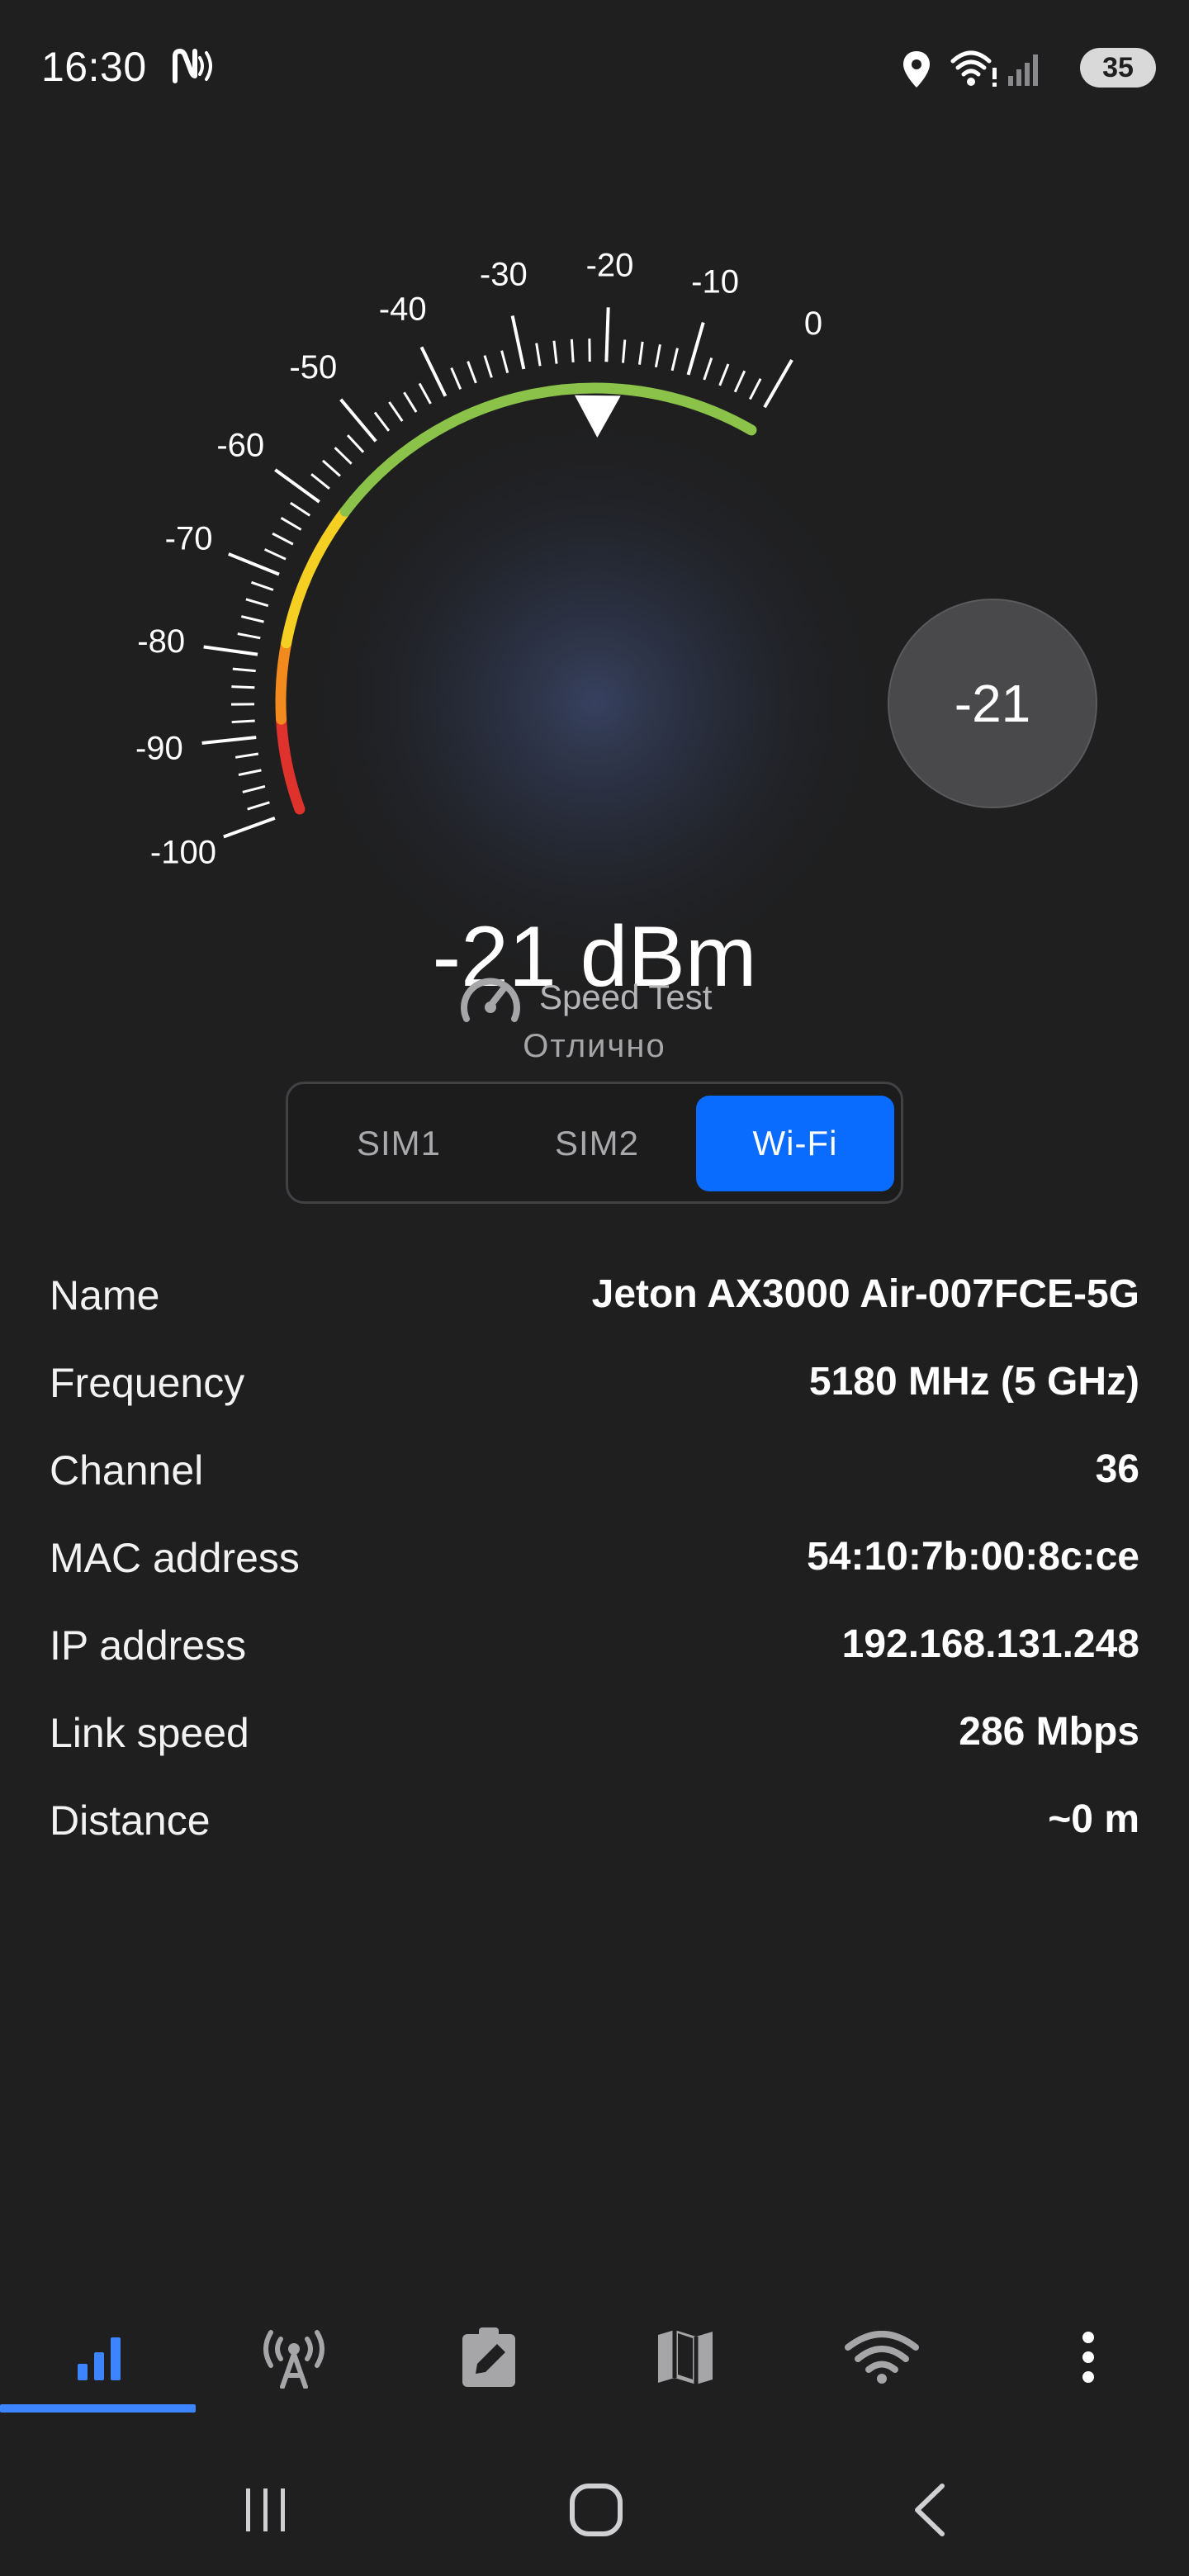 This screenshot has height=2576, width=1189. What do you see at coordinates (399, 1143) in the screenshot?
I see `tab-sim1: SIM1` at bounding box center [399, 1143].